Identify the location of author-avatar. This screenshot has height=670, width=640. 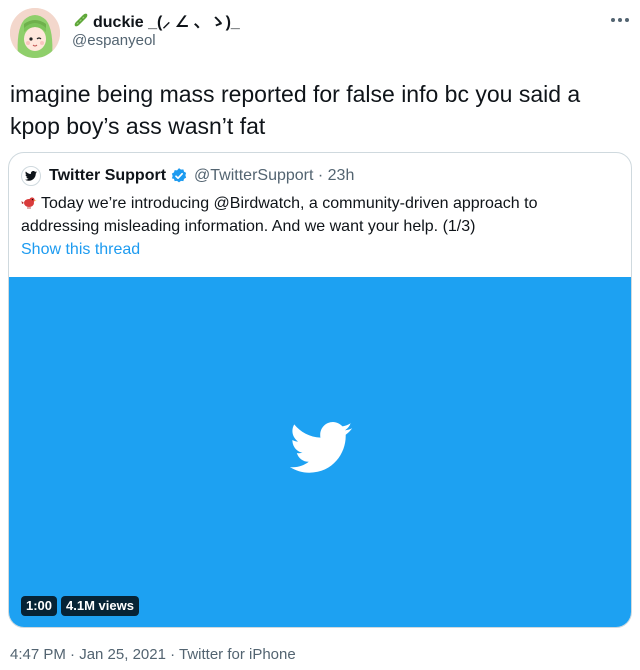
(35, 33).